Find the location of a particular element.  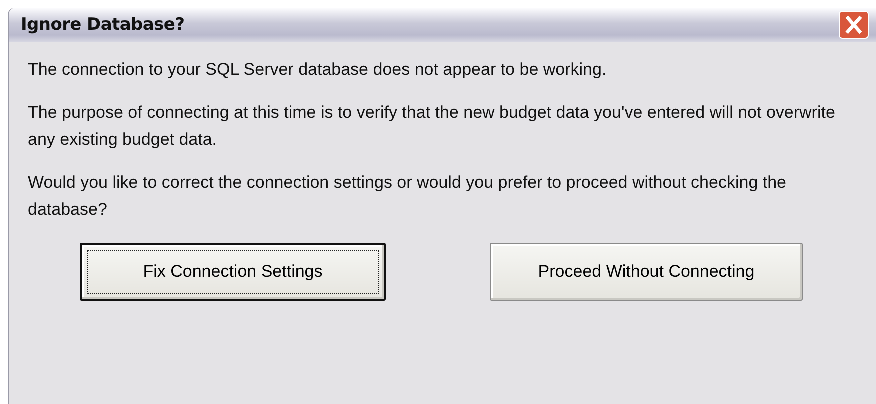

close-icon is located at coordinates (854, 25).